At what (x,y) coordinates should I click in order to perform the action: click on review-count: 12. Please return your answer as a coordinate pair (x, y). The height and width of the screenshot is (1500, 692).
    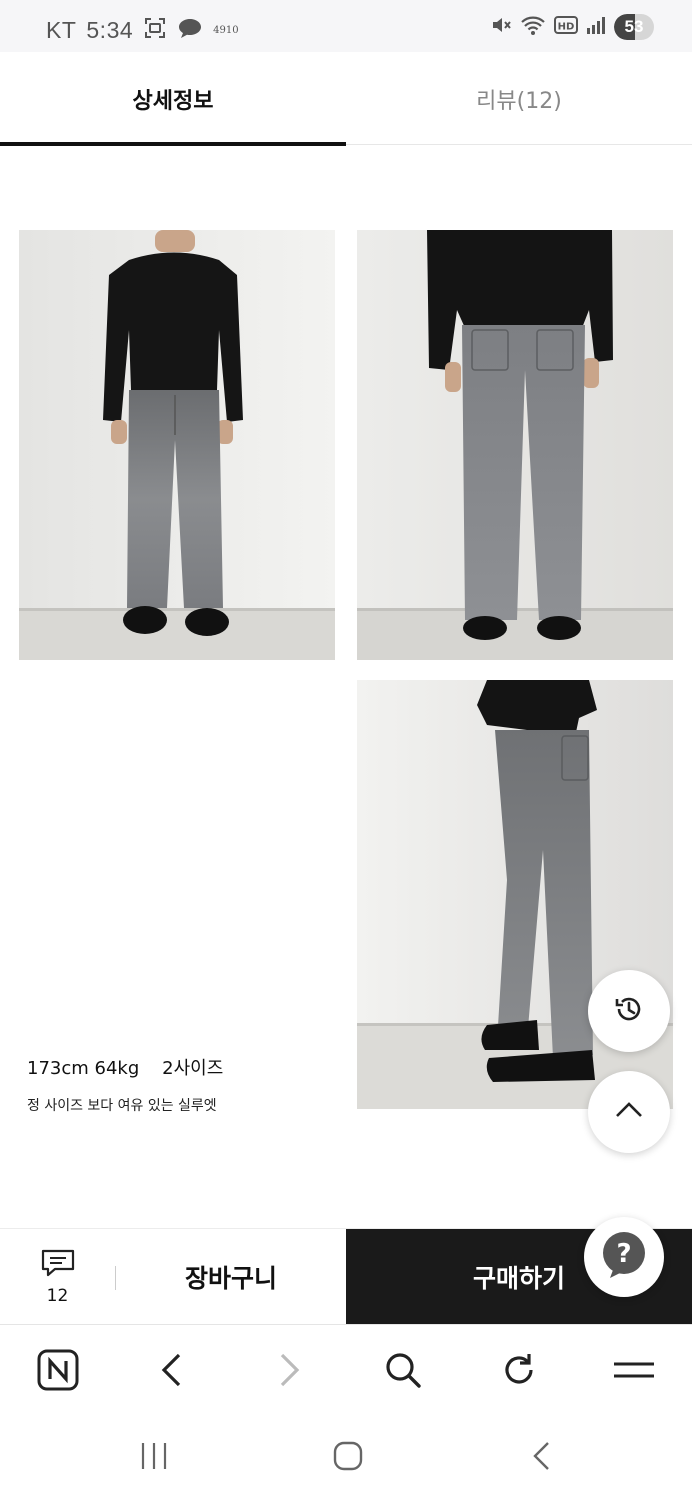
    Looking at the image, I should click on (57, 1296).